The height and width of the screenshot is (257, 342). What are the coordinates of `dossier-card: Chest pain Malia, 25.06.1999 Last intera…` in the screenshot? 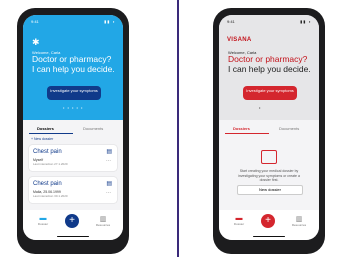 It's located at (73, 190).